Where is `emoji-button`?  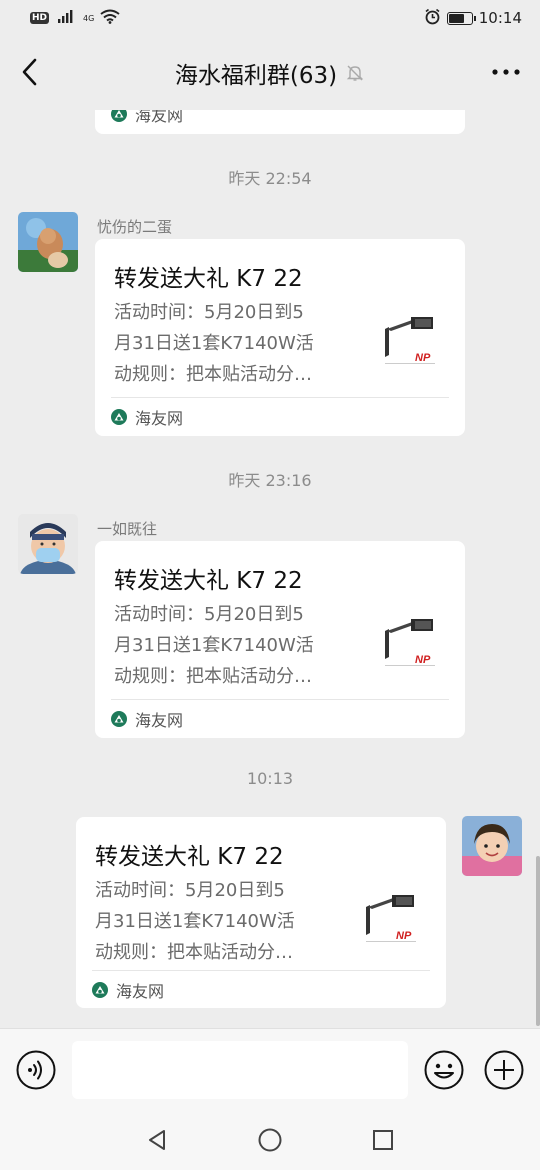
emoji-button is located at coordinates (444, 1070).